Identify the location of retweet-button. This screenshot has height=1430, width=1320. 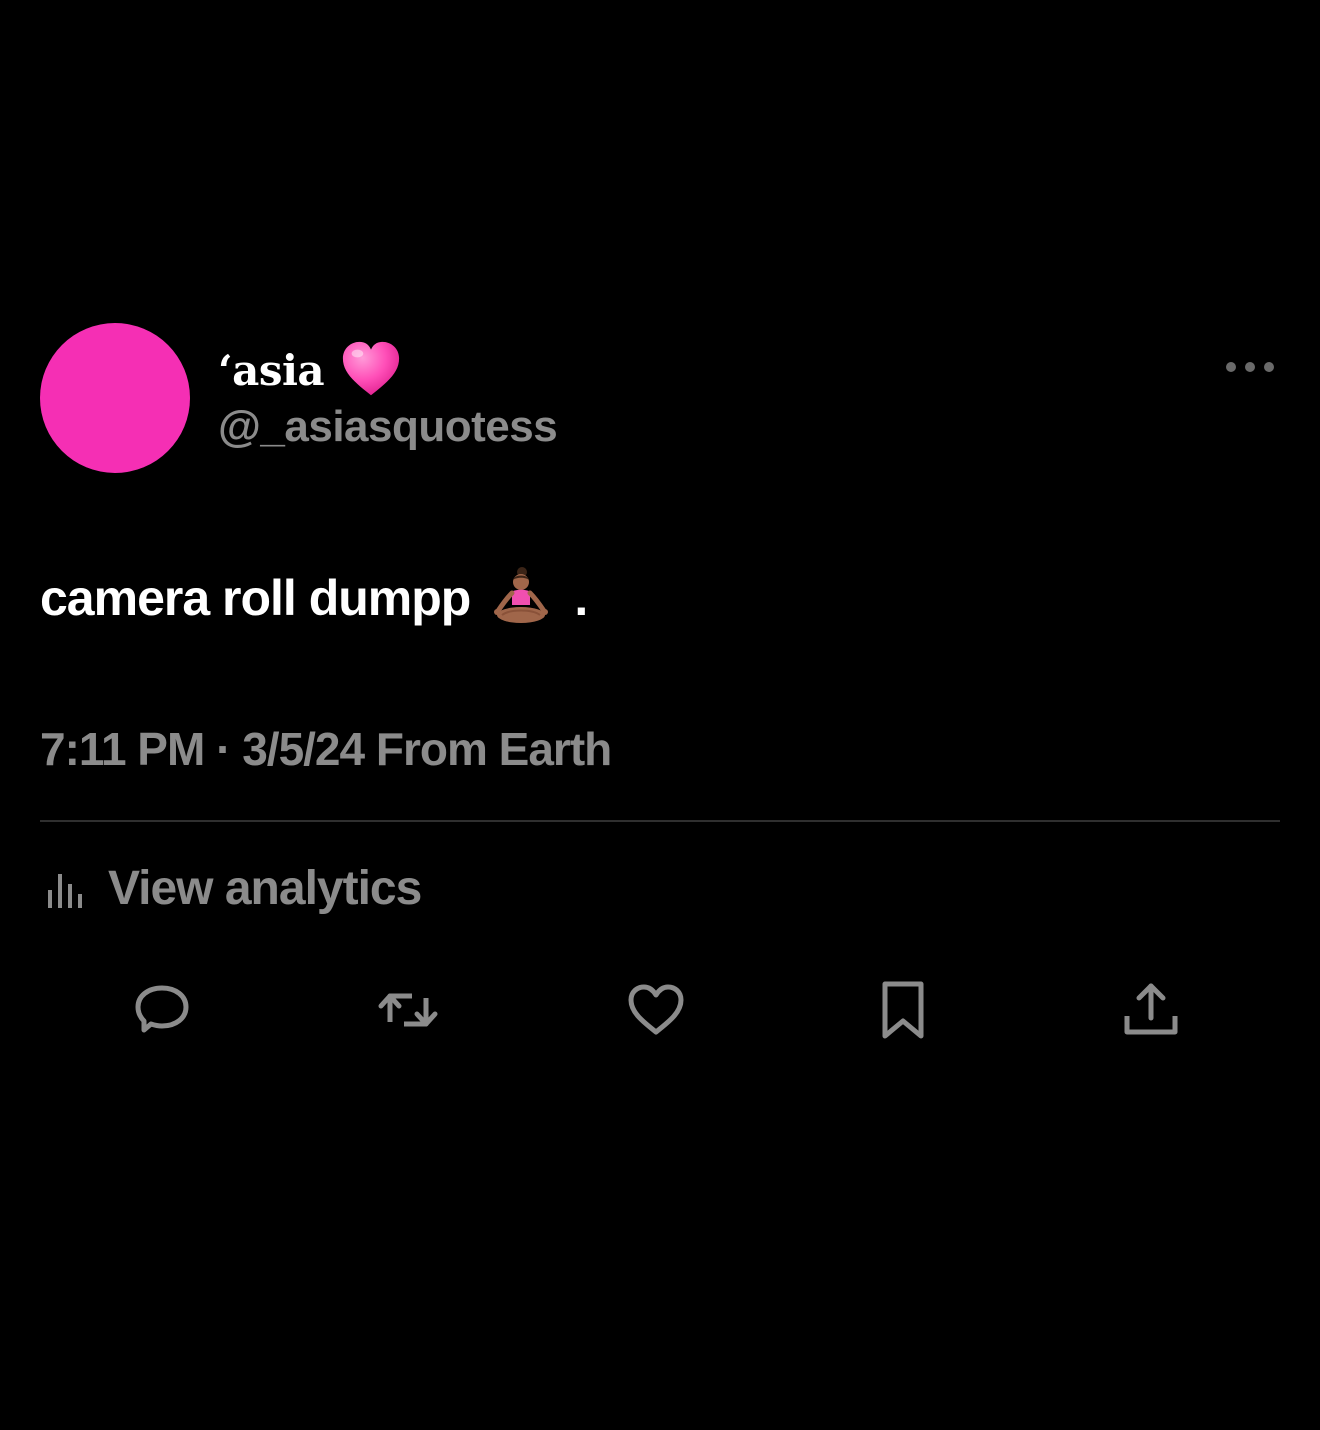
(408, 1010).